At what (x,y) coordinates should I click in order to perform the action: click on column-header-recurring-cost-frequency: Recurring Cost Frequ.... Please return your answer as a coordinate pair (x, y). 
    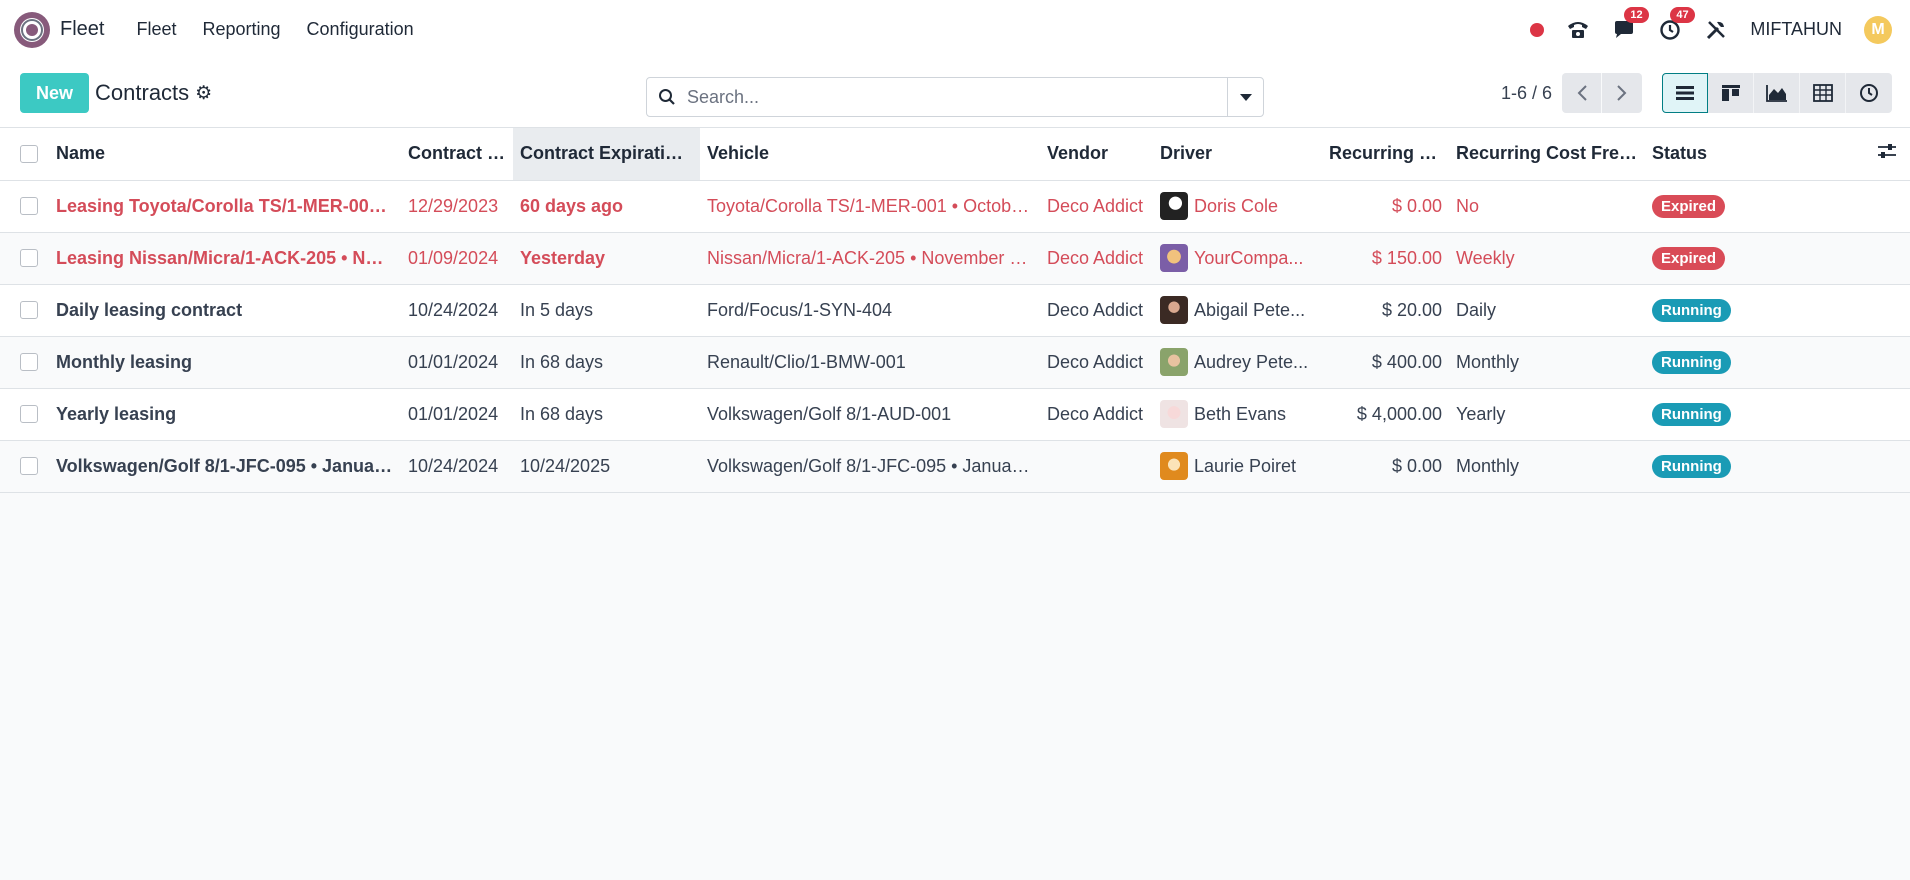
    Looking at the image, I should click on (1547, 154).